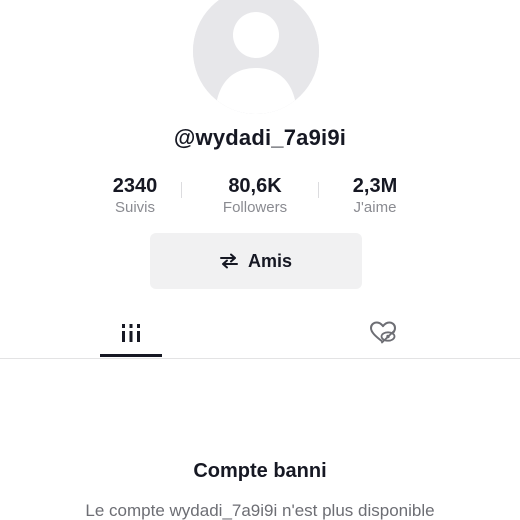 Image resolution: width=520 pixels, height=520 pixels. I want to click on swap-arrows-icon, so click(228, 261).